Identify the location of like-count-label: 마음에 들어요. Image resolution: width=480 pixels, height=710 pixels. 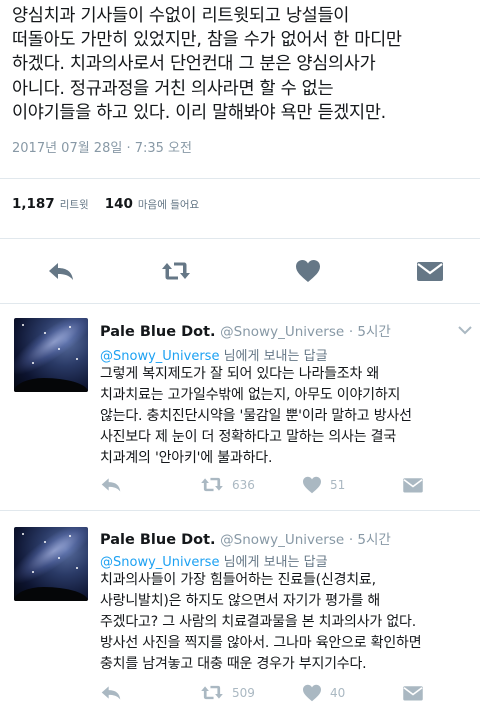
(168, 205).